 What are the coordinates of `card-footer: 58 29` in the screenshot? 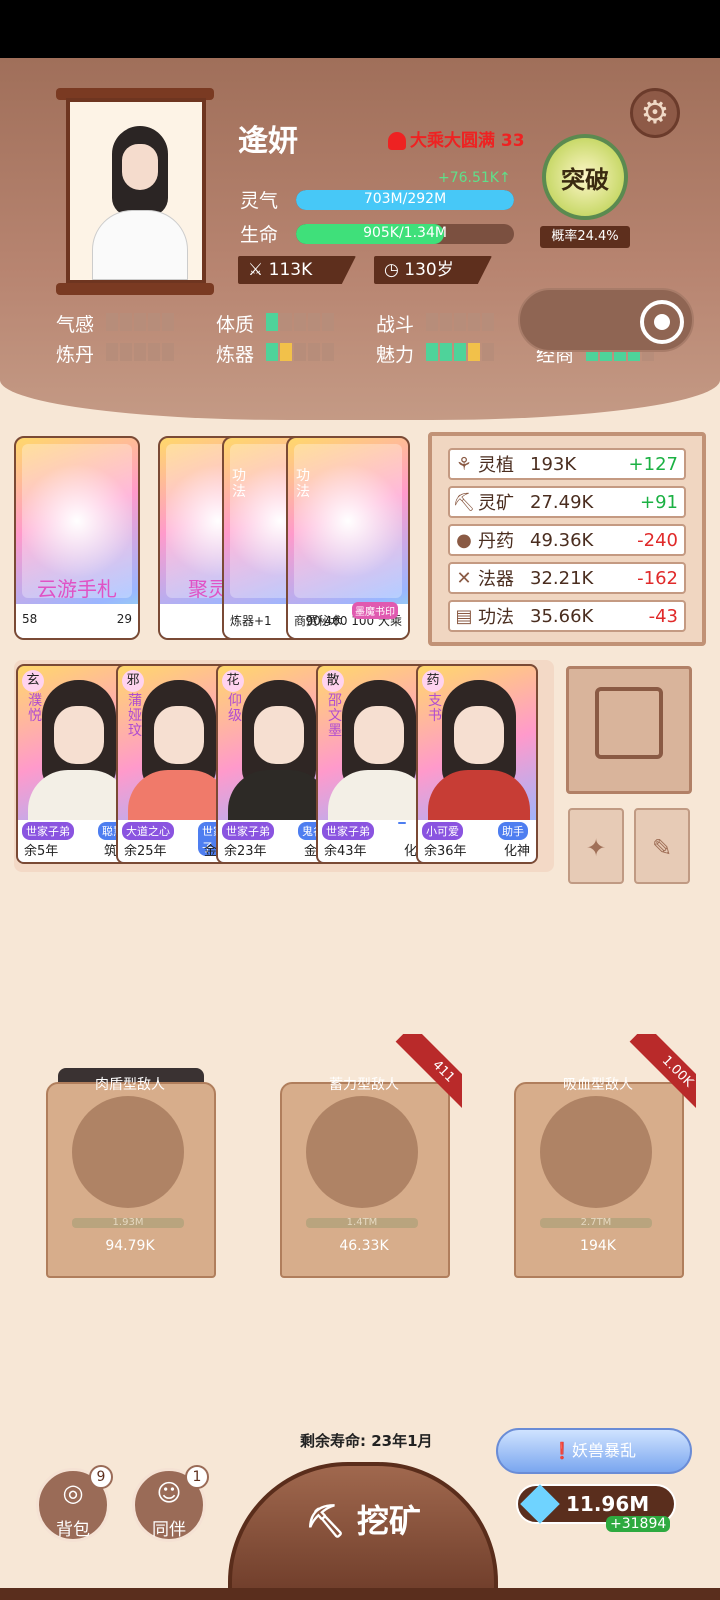 It's located at (77, 621).